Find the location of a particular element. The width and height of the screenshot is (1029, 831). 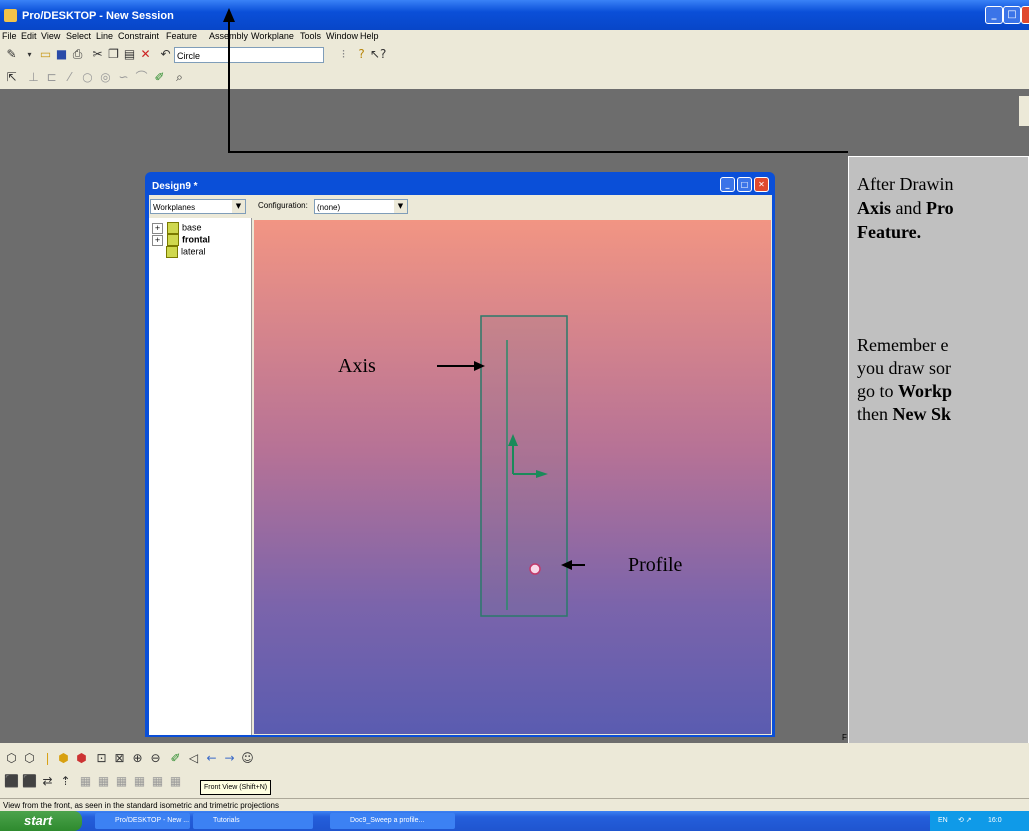

remember-go-to: go to is located at coordinates (878, 391).